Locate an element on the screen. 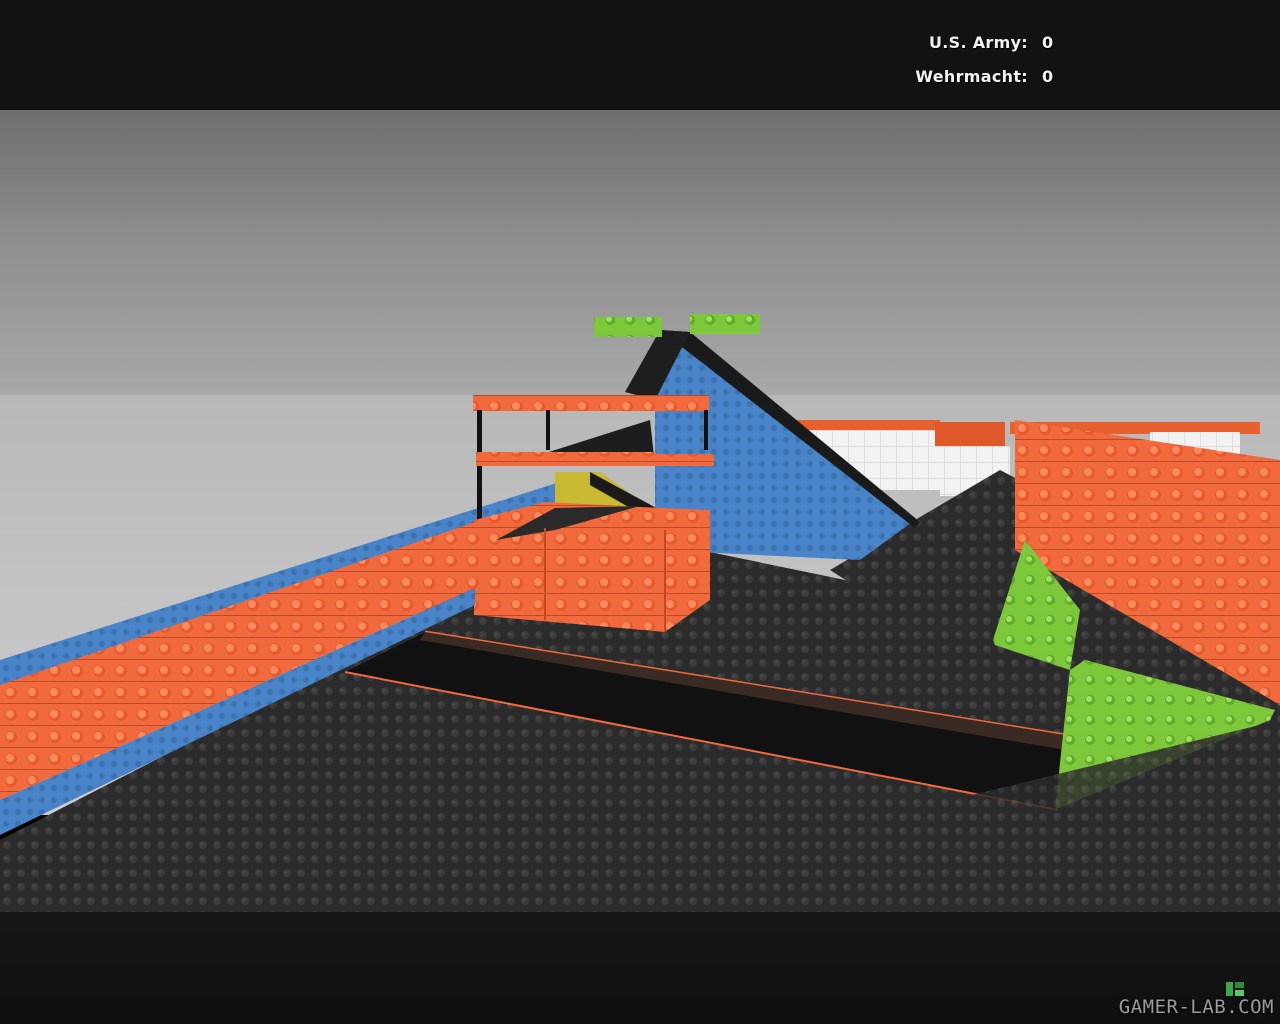  team-name-wehrmacht: Wehrmacht: is located at coordinates (971, 76).